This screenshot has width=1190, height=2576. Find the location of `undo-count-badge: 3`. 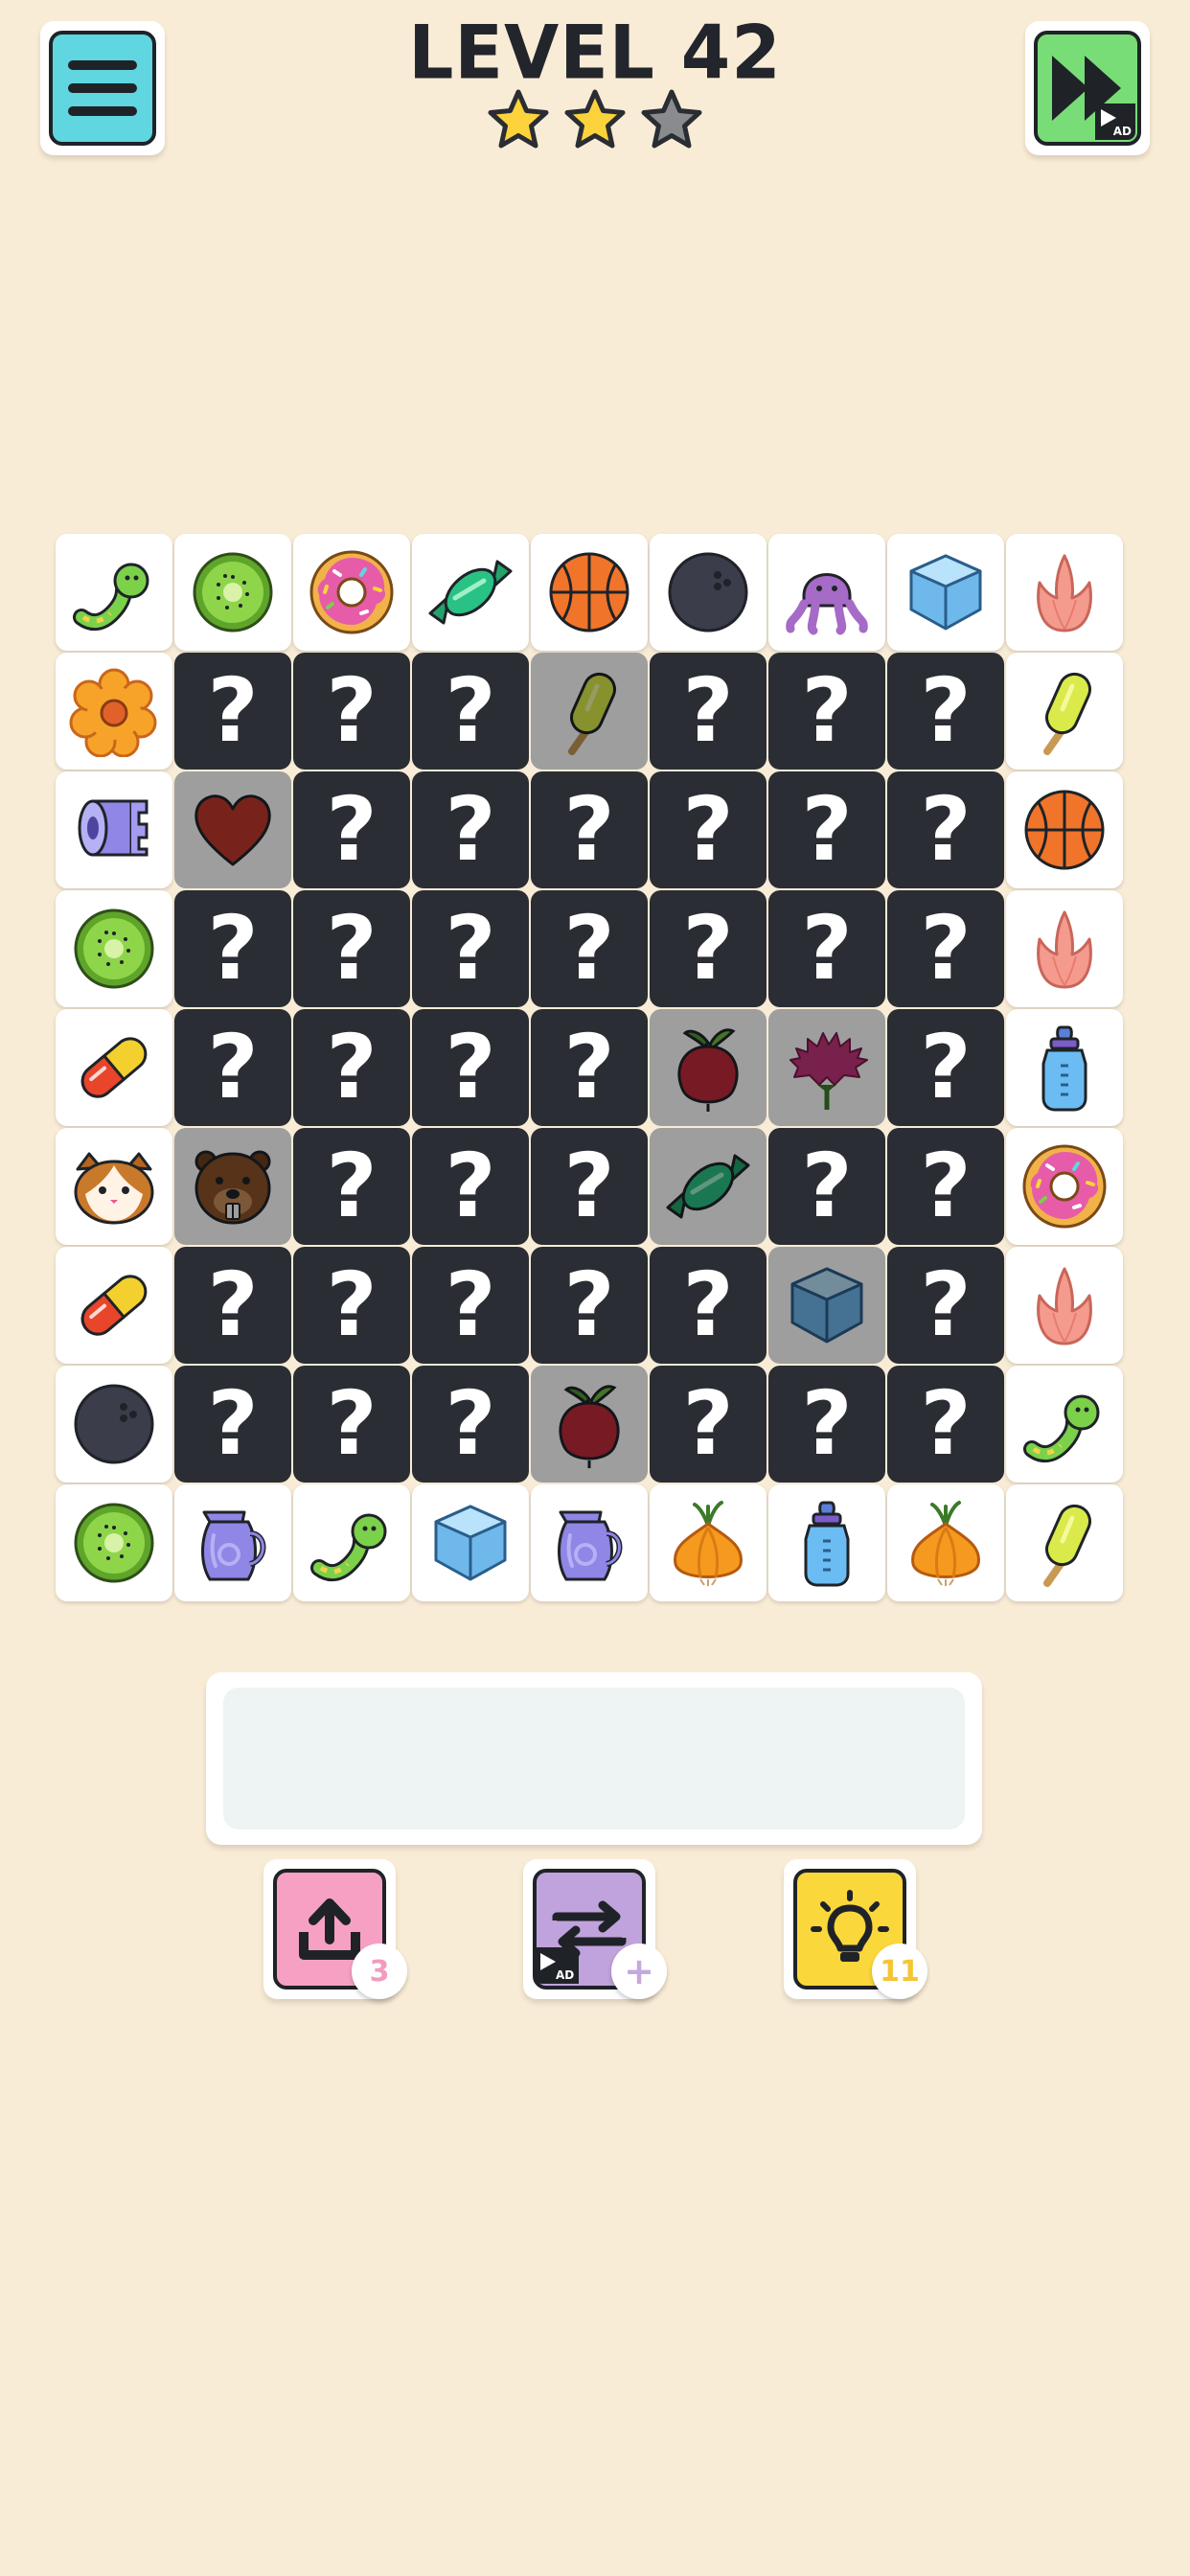

undo-count-badge: 3 is located at coordinates (380, 1972).